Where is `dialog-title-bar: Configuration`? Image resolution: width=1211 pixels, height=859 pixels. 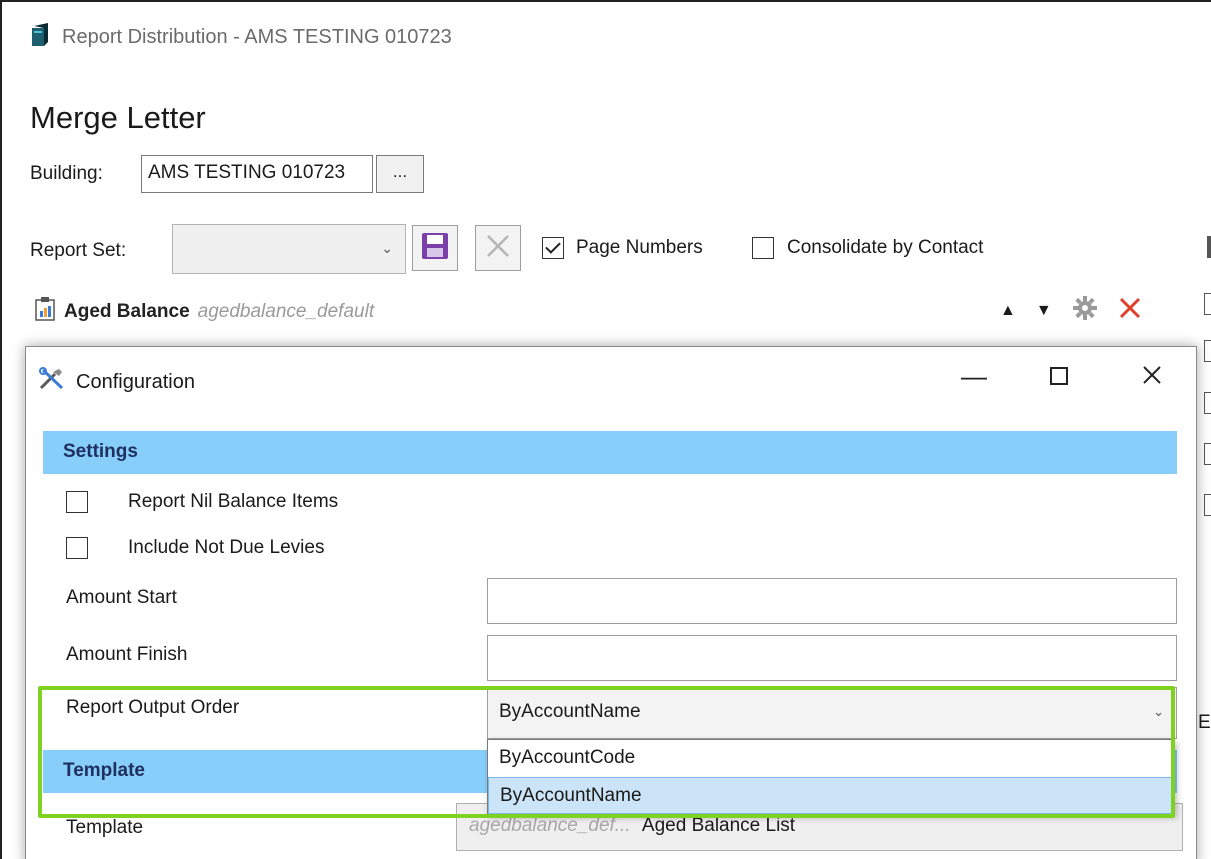 dialog-title-bar: Configuration is located at coordinates (116, 382).